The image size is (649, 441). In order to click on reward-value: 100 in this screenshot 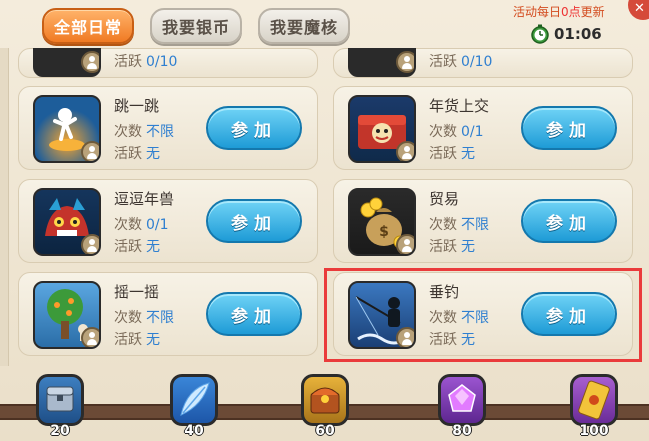, I will do `click(594, 431)`.